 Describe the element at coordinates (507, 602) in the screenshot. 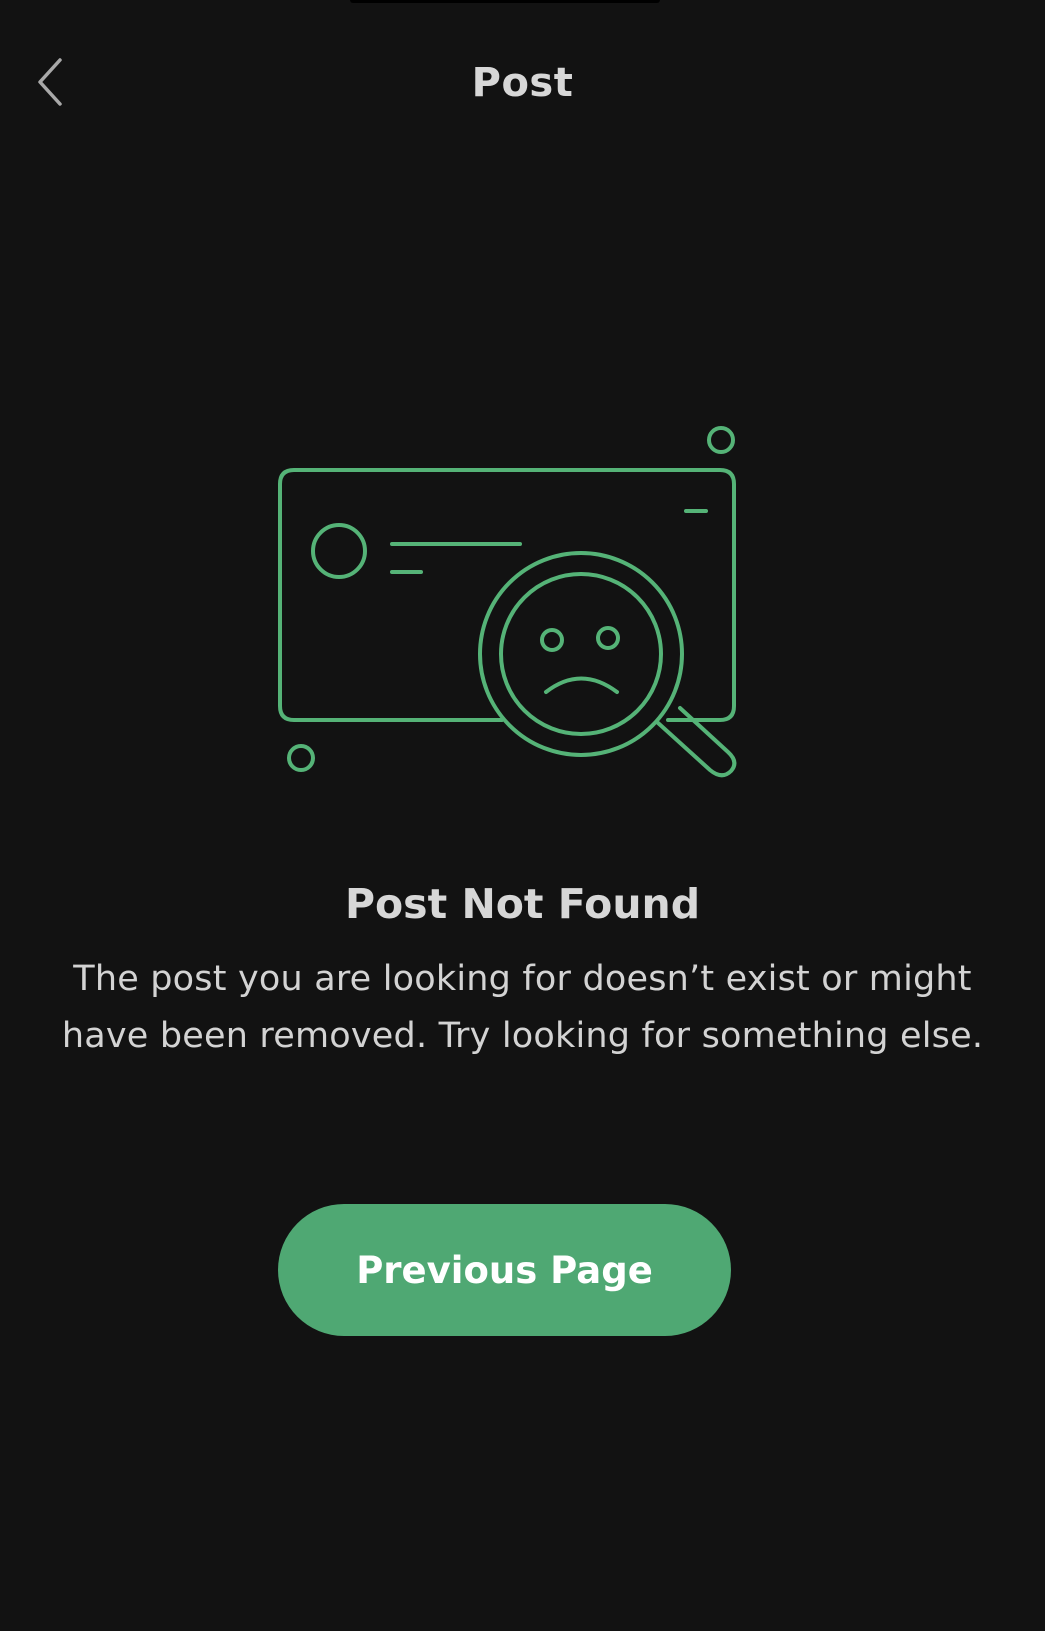

I see `post-not-found-magnifier-sad-face-icon` at that location.